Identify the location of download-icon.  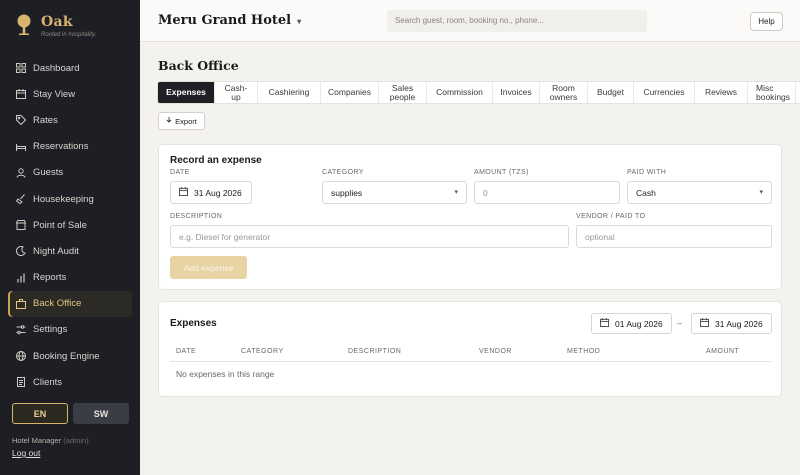
(169, 121).